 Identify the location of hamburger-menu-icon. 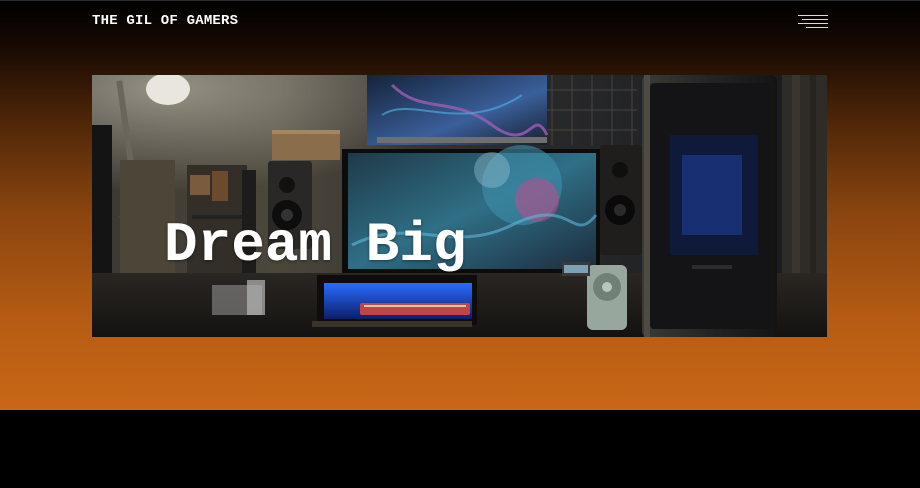
(812, 22).